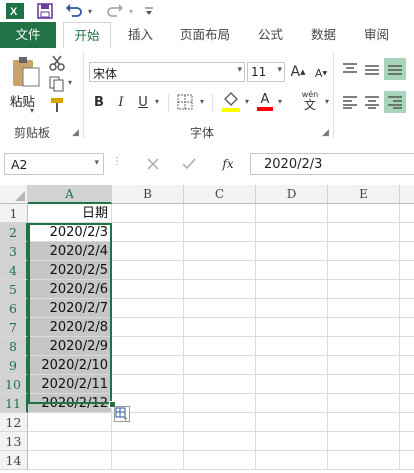  What do you see at coordinates (70, 270) in the screenshot?
I see `cell-a: 2020/2/5` at bounding box center [70, 270].